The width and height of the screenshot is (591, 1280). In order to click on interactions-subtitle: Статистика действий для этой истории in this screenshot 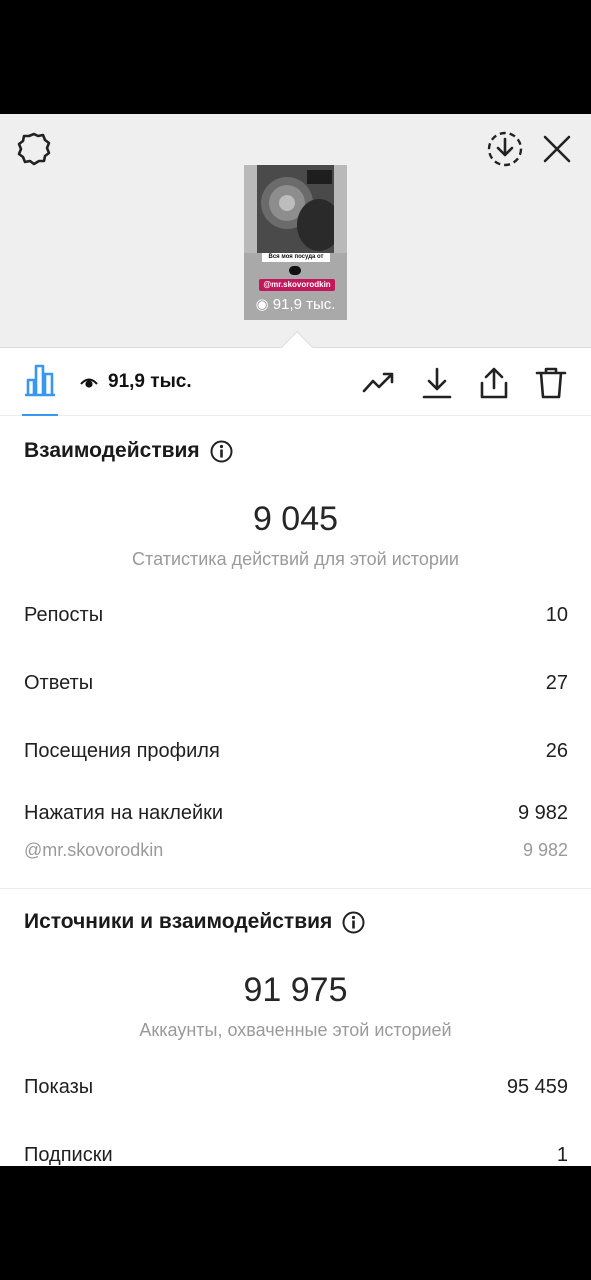, I will do `click(295, 559)`.